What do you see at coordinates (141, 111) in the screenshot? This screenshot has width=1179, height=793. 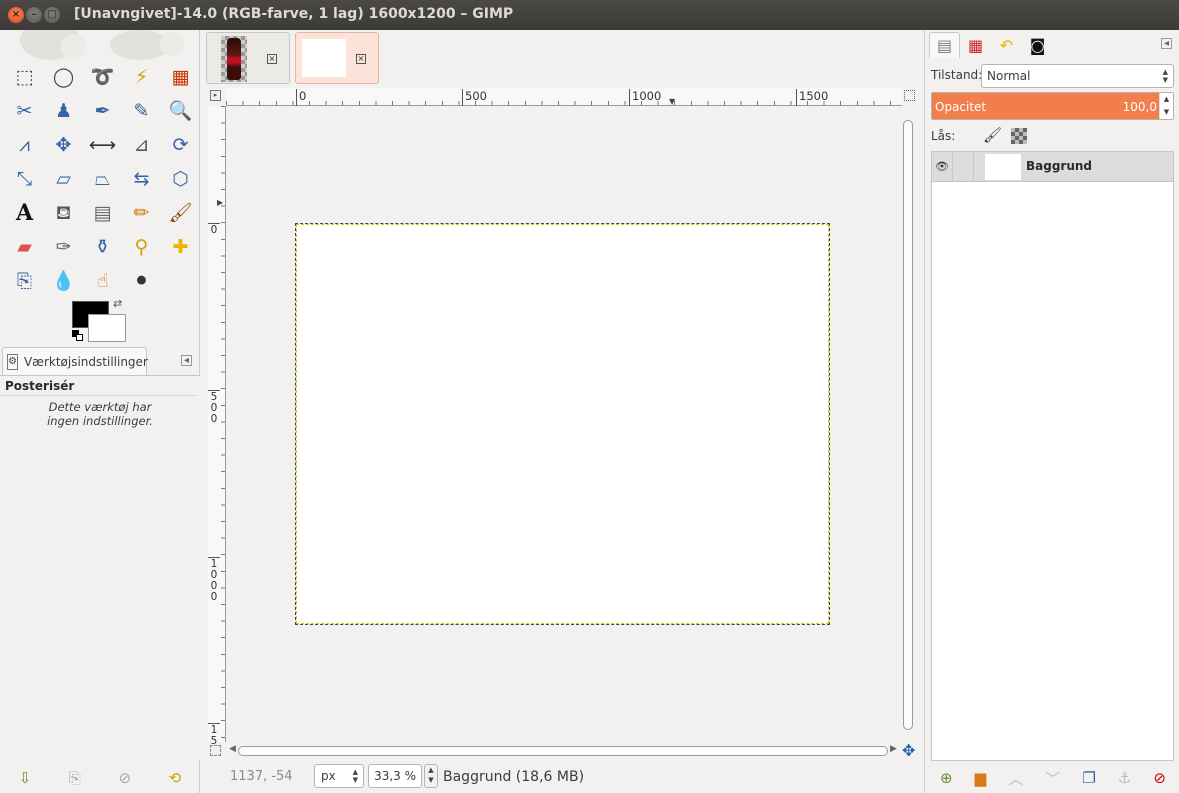 I see `color-picker-tool-button: ✎` at bounding box center [141, 111].